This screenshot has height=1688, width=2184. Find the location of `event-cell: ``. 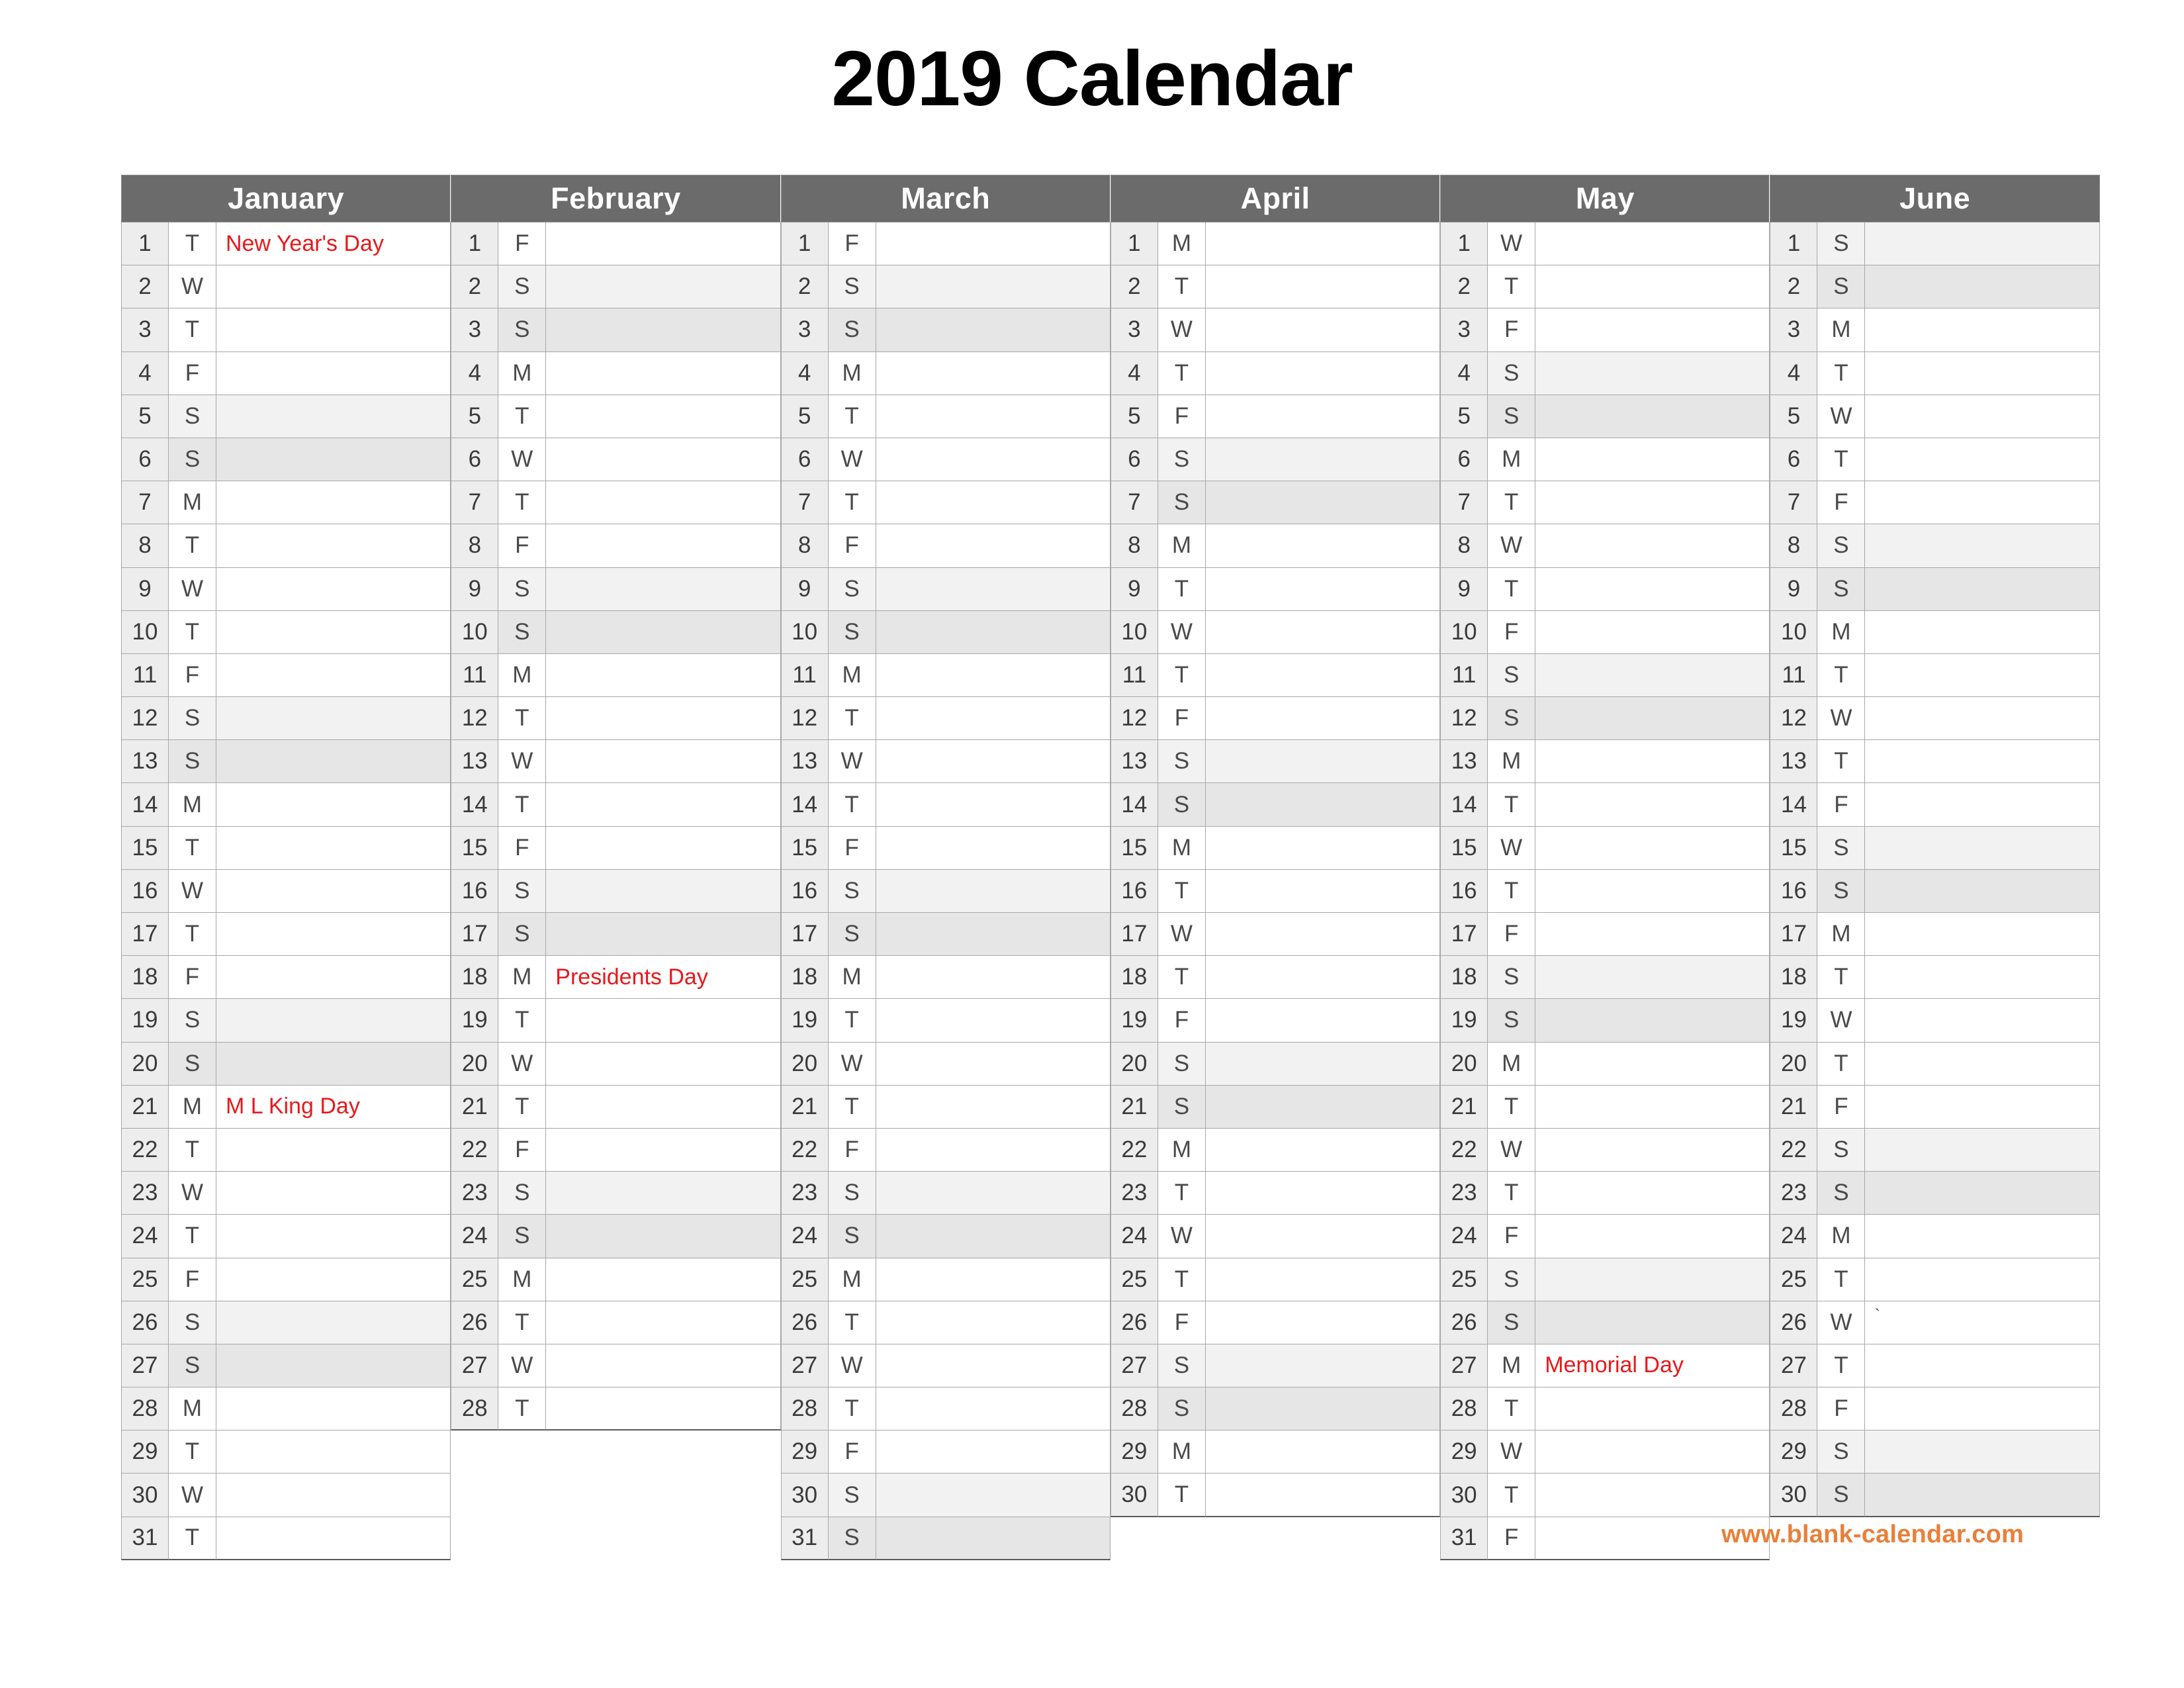

event-cell: ` is located at coordinates (1982, 1322).